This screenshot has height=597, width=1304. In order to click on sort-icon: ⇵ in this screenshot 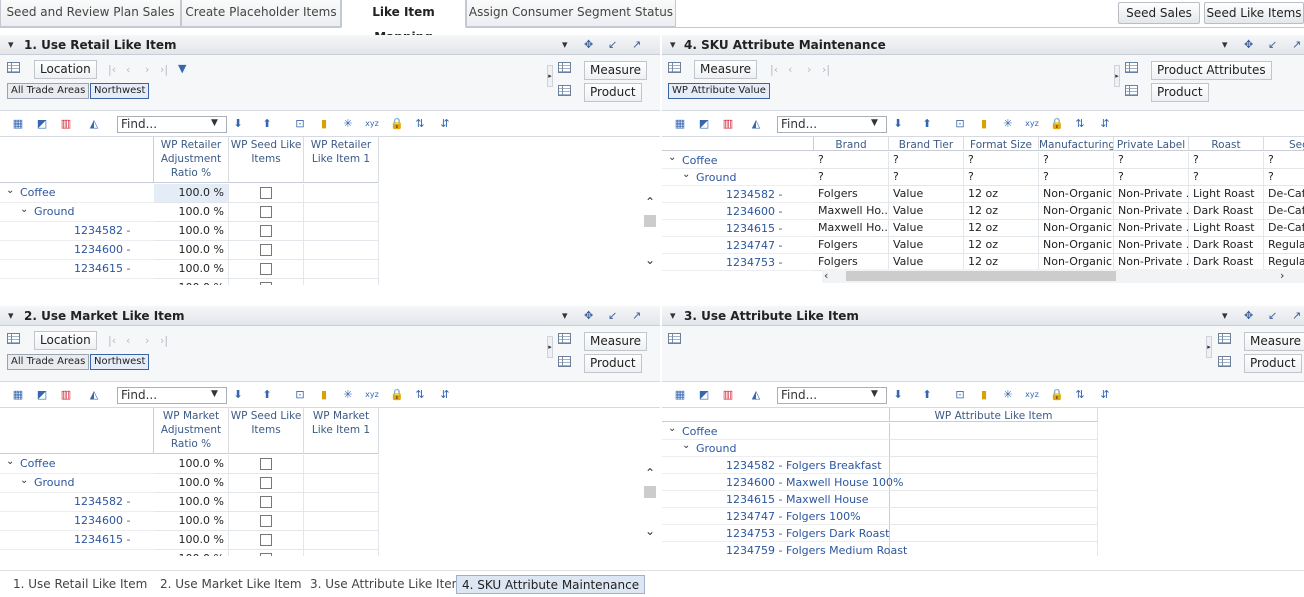, I will do `click(445, 124)`.